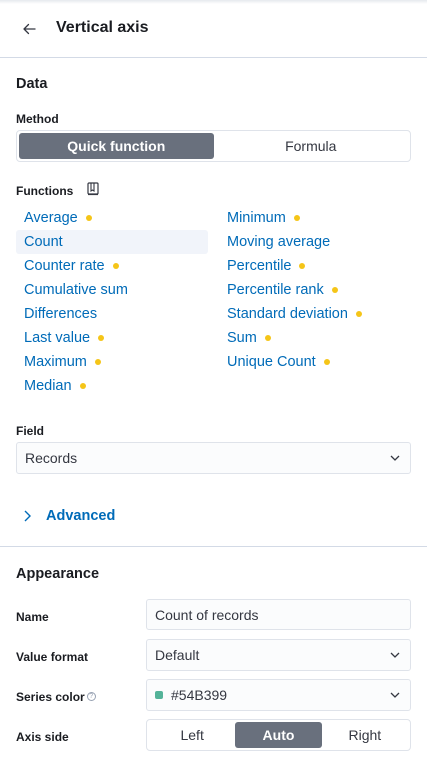 Image resolution: width=427 pixels, height=768 pixels. Describe the element at coordinates (116, 146) in the screenshot. I see `method-quick-function-button: Quick function` at that location.